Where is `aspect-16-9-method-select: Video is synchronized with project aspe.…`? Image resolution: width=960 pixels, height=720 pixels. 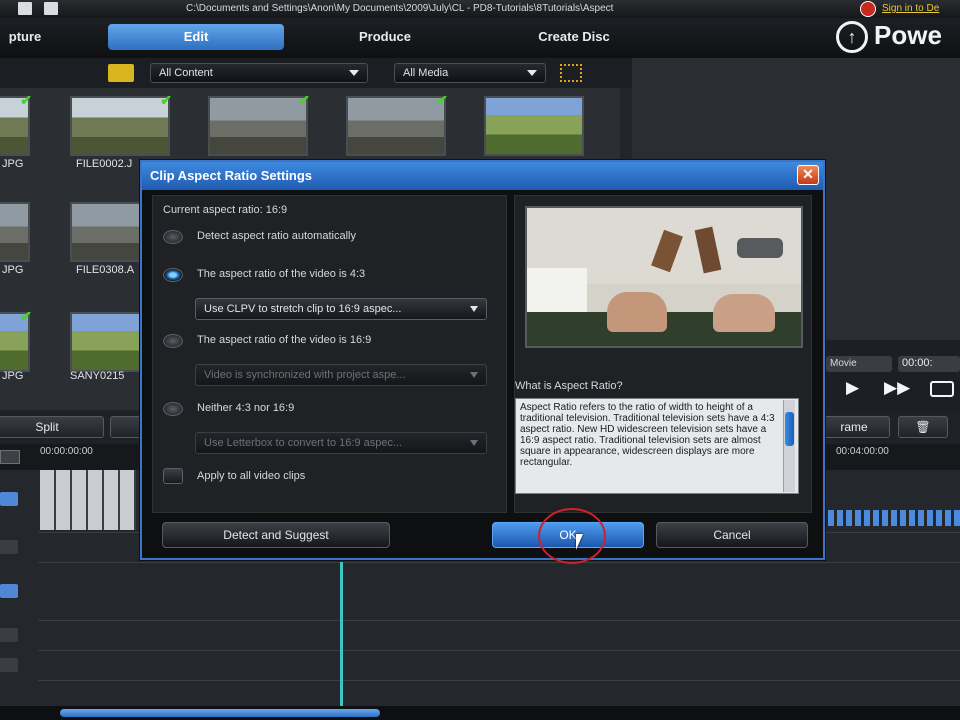
aspect-16-9-method-select: Video is synchronized with project aspe.… is located at coordinates (341, 375).